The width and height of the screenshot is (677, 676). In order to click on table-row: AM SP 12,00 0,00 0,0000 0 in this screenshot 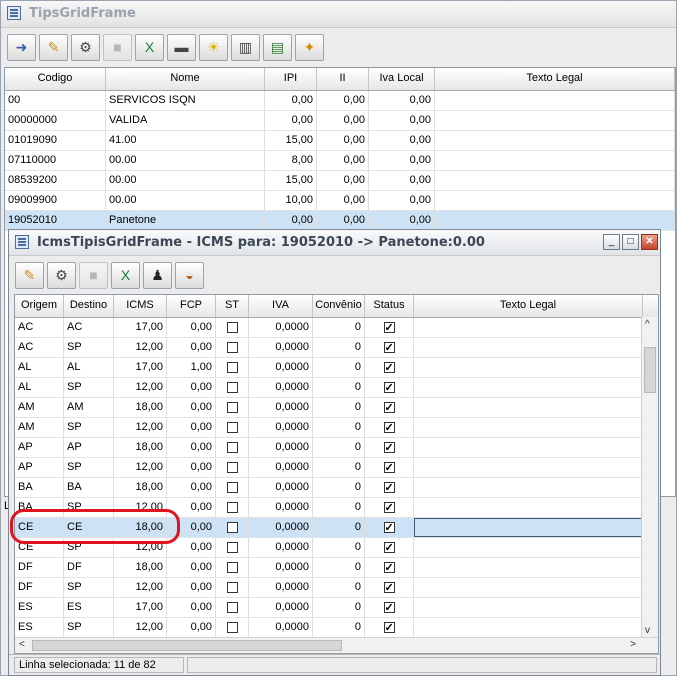, I will do `click(336, 428)`.